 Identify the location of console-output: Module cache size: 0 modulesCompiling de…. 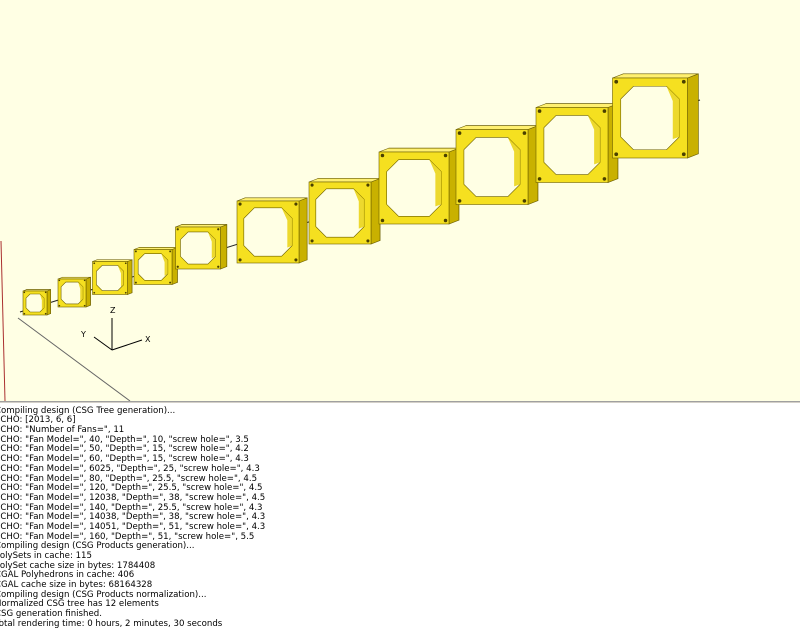
(132, 516).